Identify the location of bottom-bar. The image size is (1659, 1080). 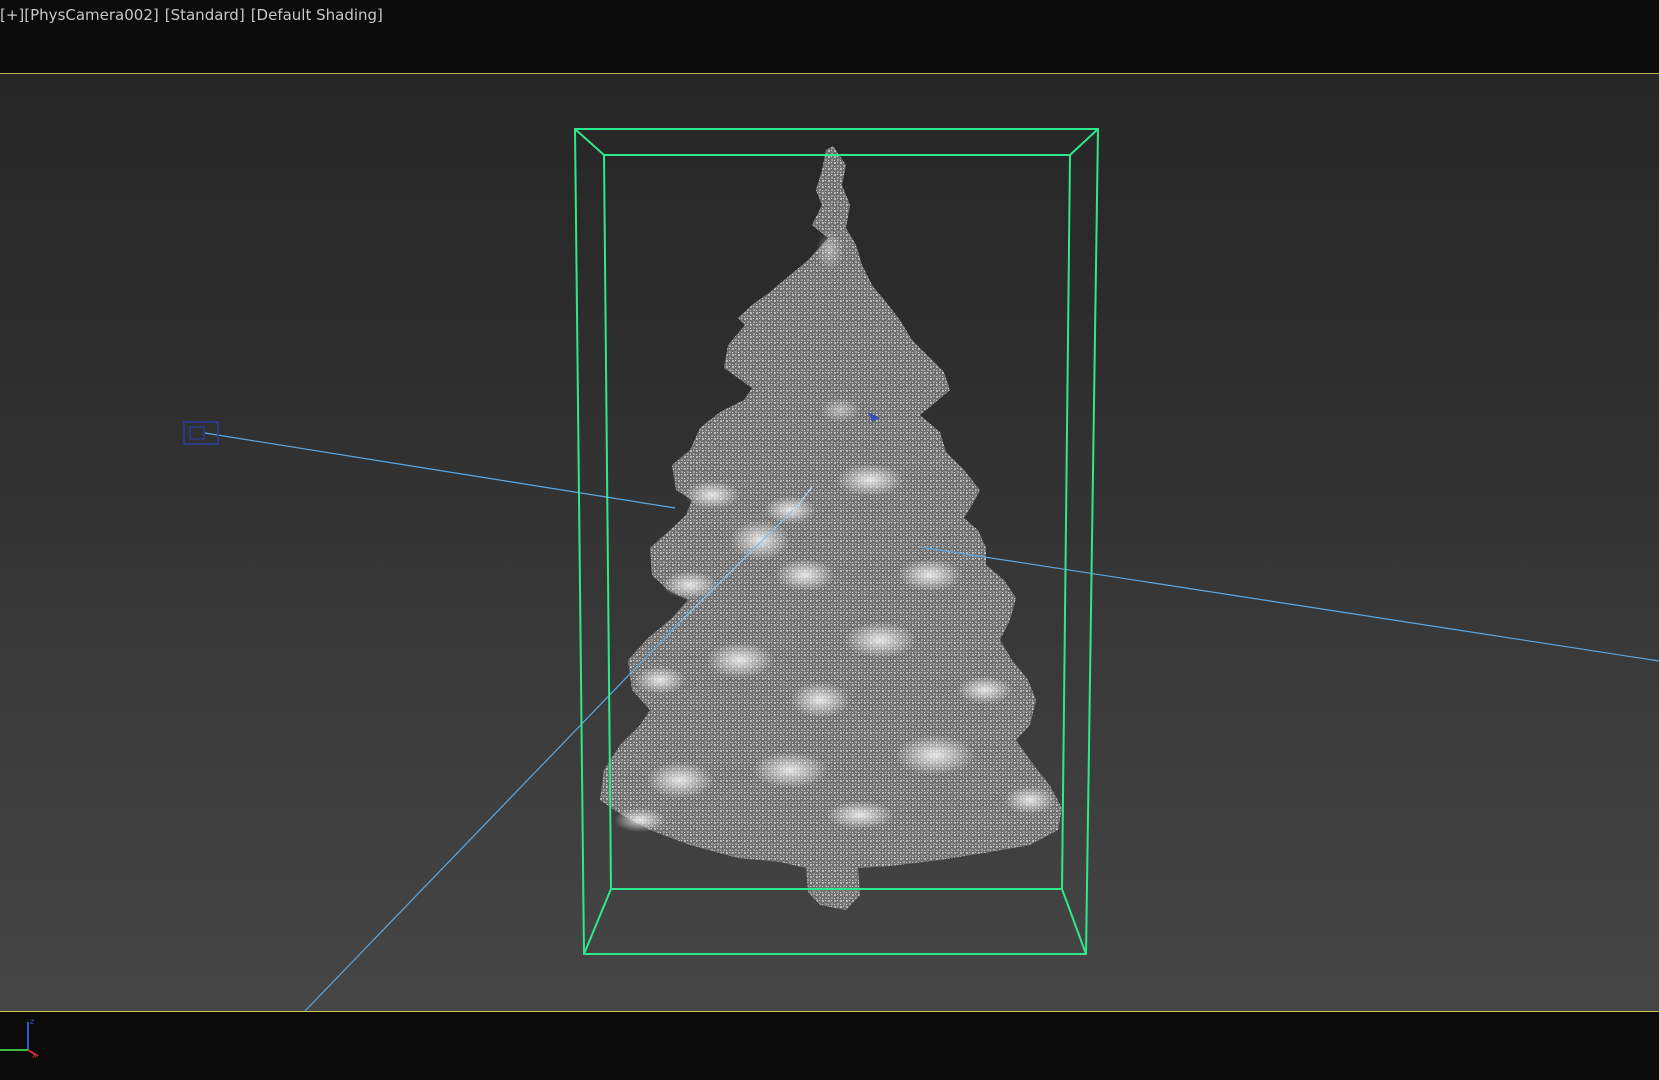
(829, 1046).